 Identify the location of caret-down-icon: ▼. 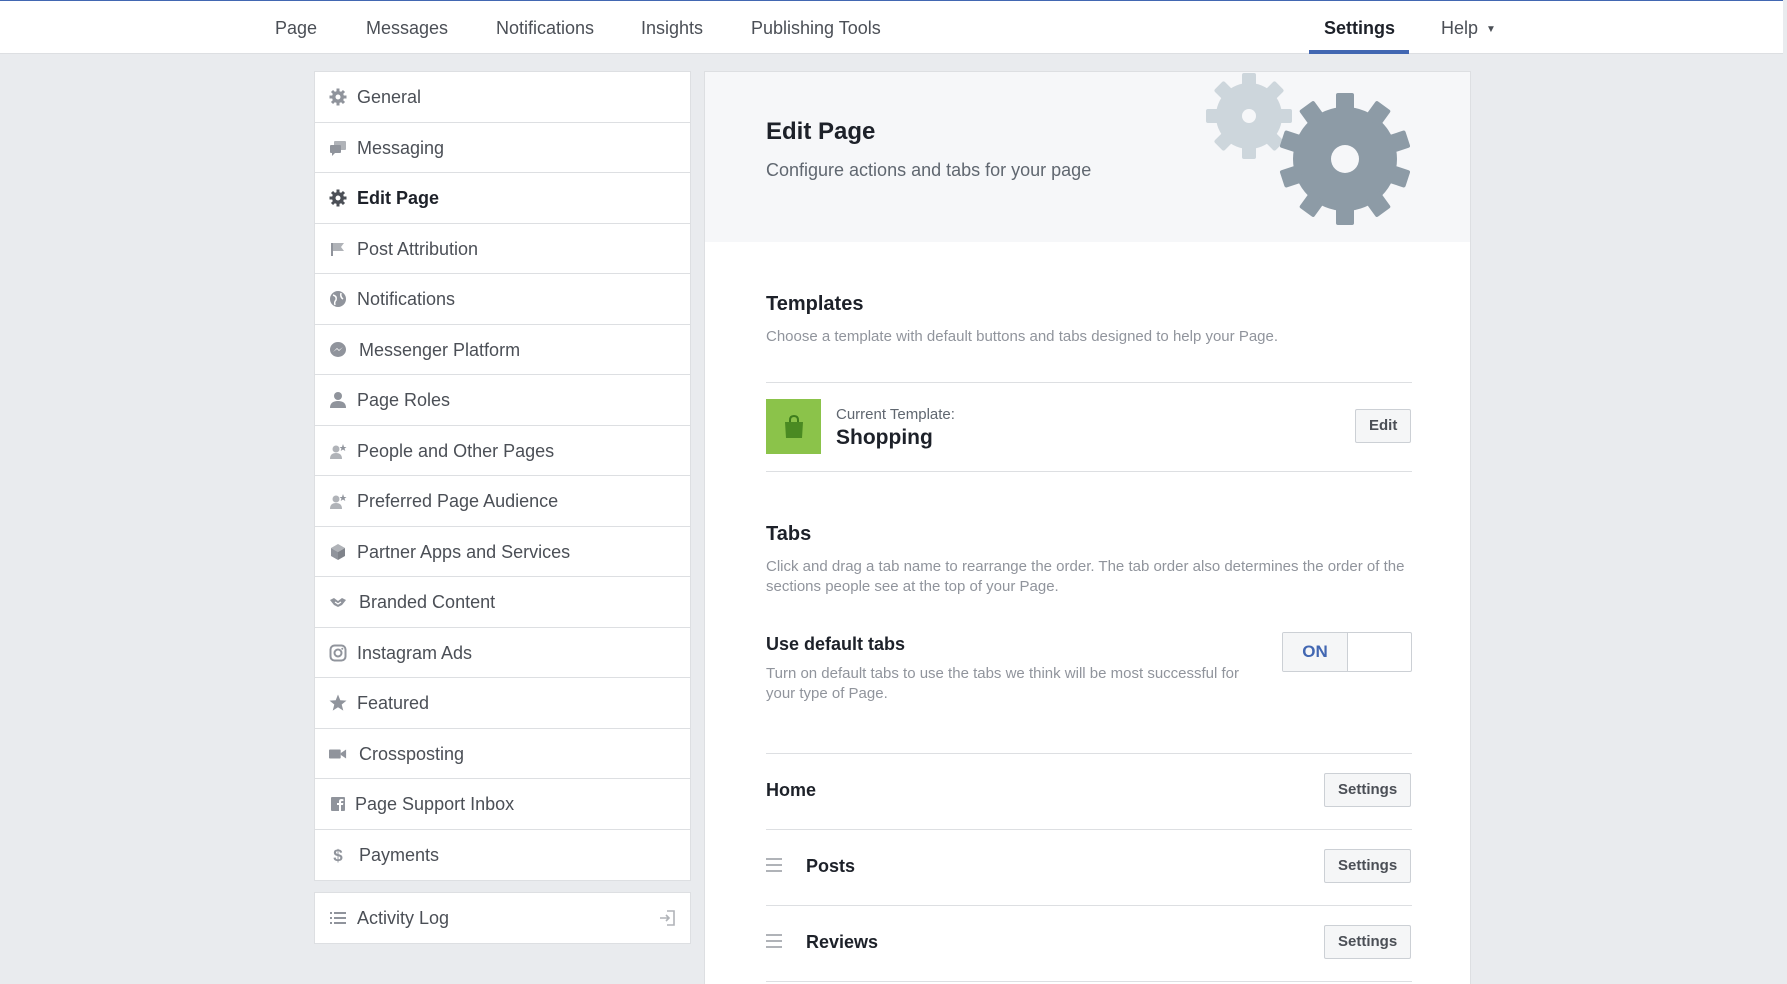
(1491, 29).